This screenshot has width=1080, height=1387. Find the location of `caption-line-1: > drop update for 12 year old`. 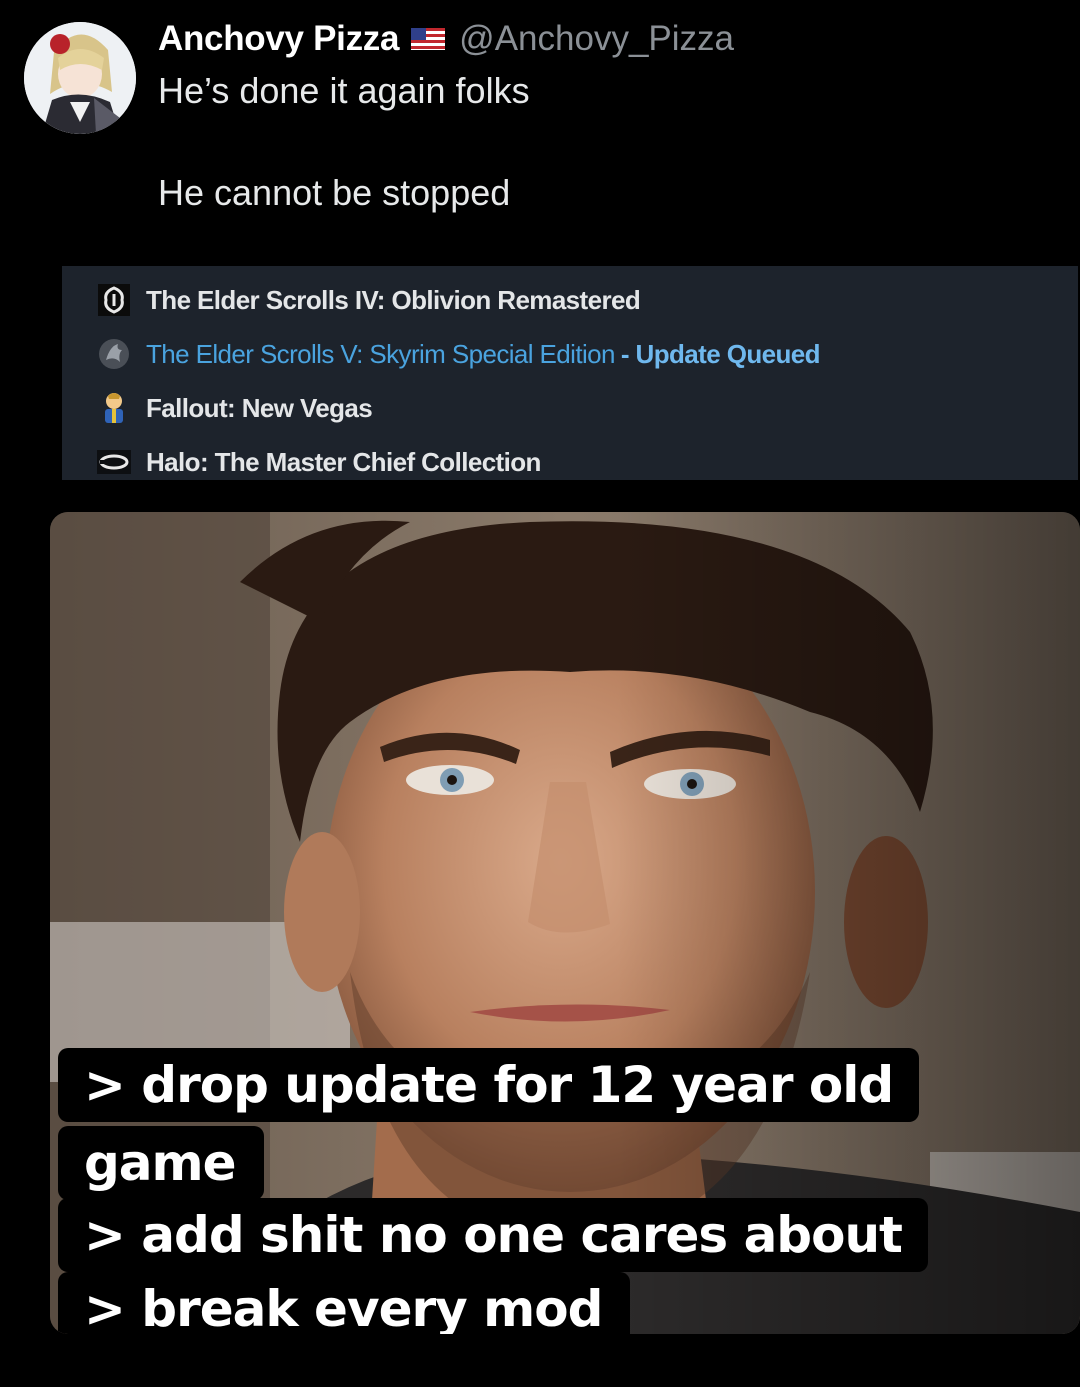

caption-line-1: > drop update for 12 year old is located at coordinates (489, 1085).